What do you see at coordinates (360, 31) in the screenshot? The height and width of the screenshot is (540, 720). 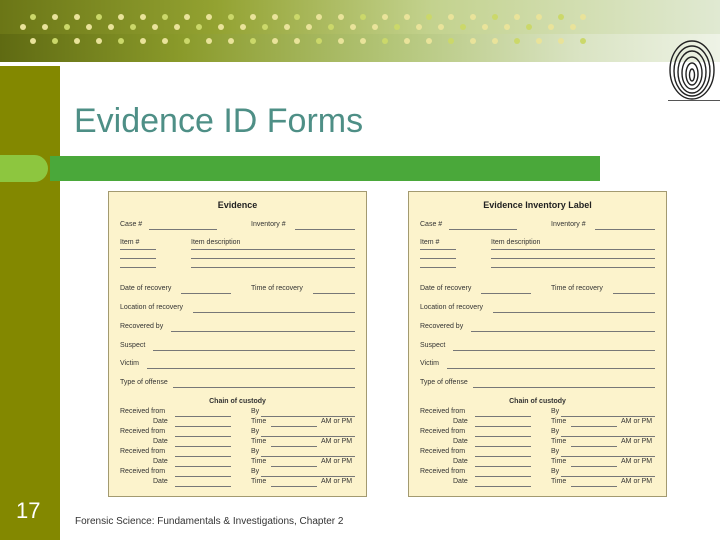 I see `header-banner` at bounding box center [360, 31].